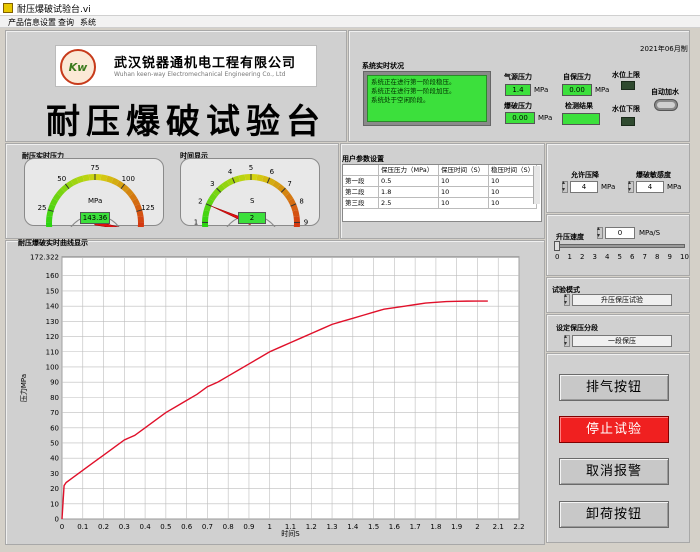 The height and width of the screenshot is (552, 700). I want to click on x-tick-label: 1.9, so click(456, 527).